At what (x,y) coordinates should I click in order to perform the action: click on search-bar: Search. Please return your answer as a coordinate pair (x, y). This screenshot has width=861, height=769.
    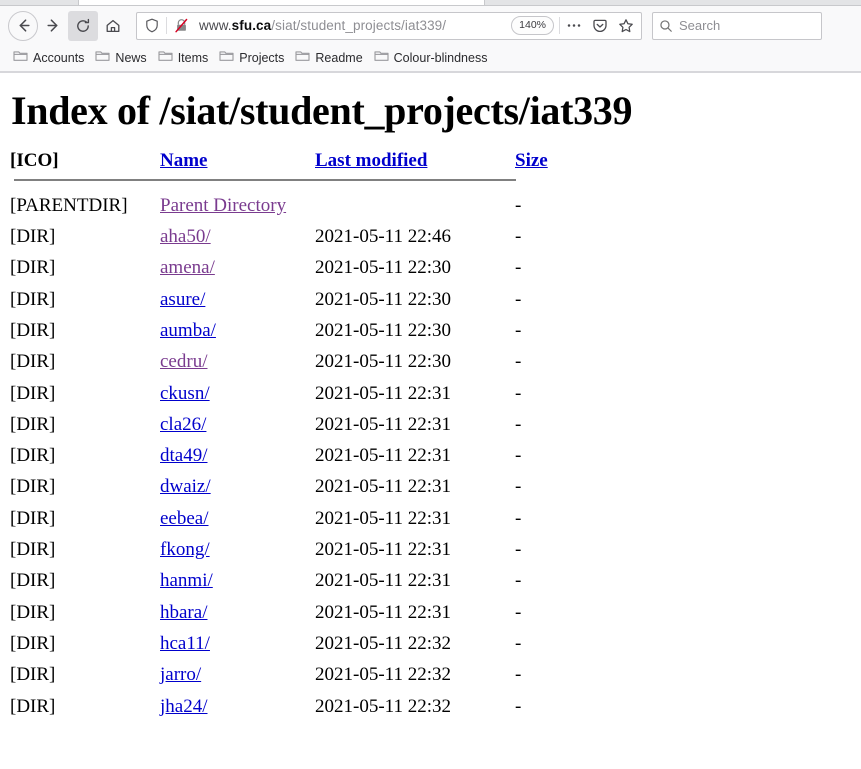
    Looking at the image, I should click on (737, 25).